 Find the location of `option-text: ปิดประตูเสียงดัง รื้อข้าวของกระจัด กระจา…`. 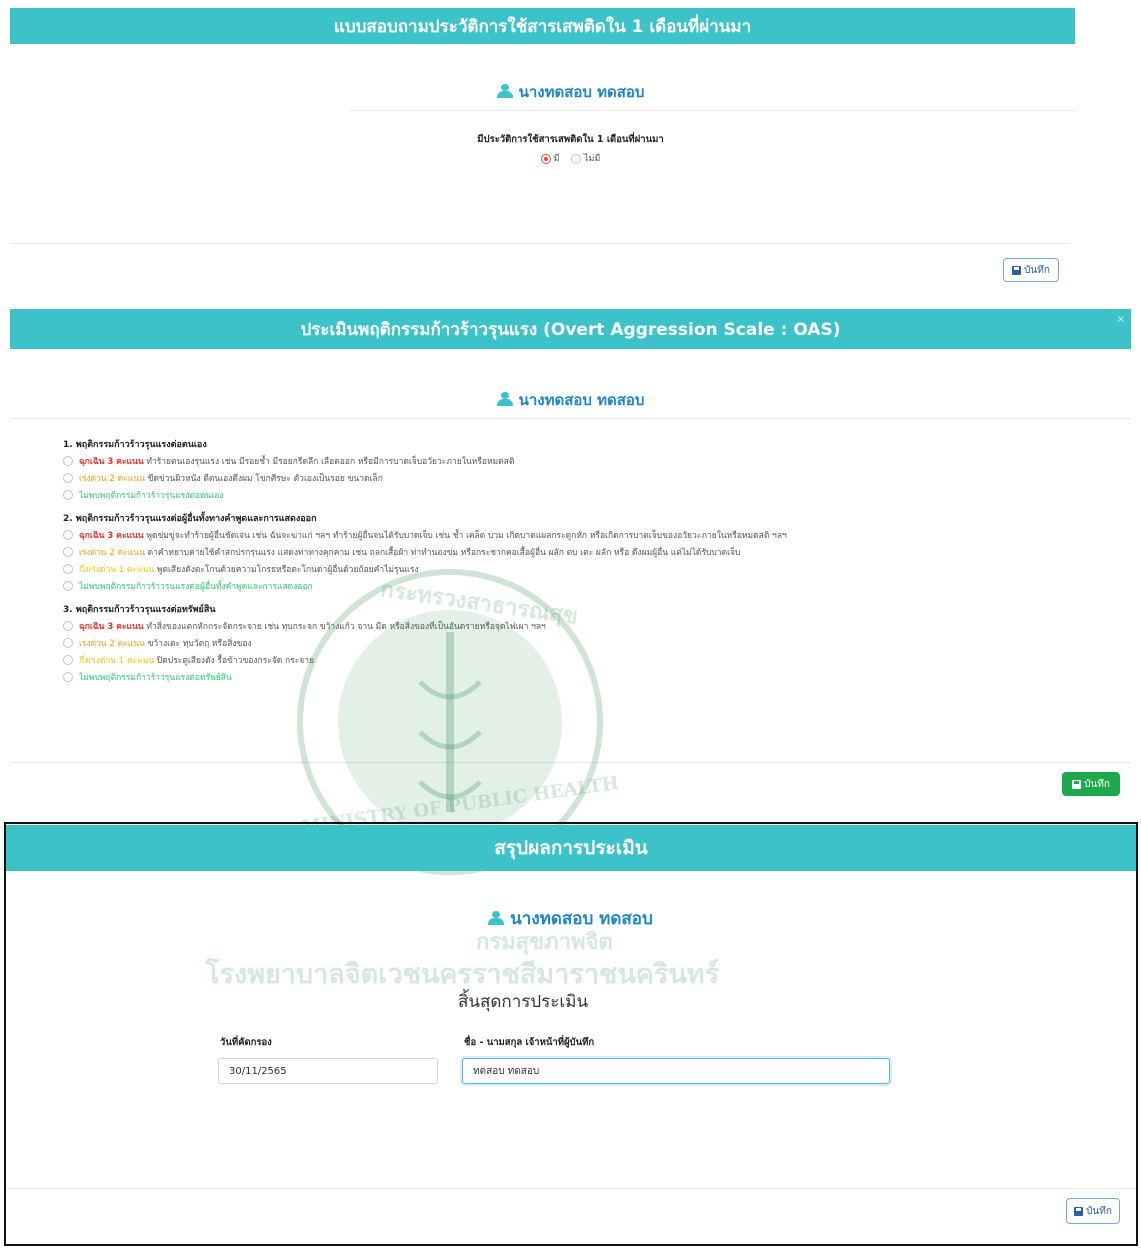

option-text: ปิดประตูเสียงดัง รื้อข้าวของกระจัด กระจา… is located at coordinates (235, 661).